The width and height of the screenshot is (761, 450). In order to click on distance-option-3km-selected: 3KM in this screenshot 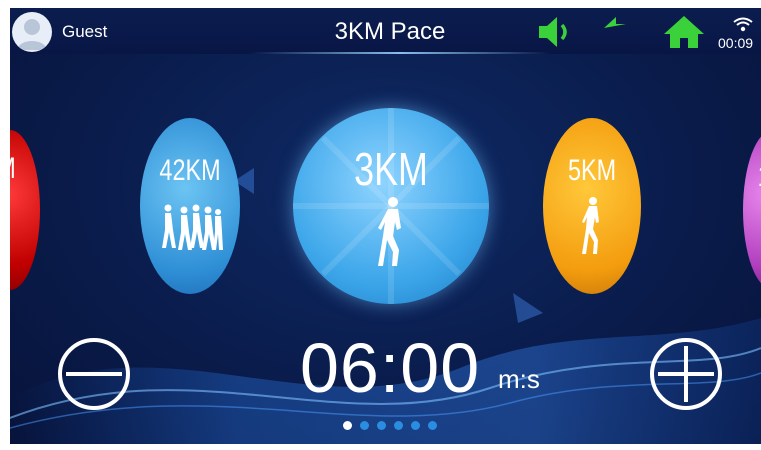, I will do `click(391, 206)`.